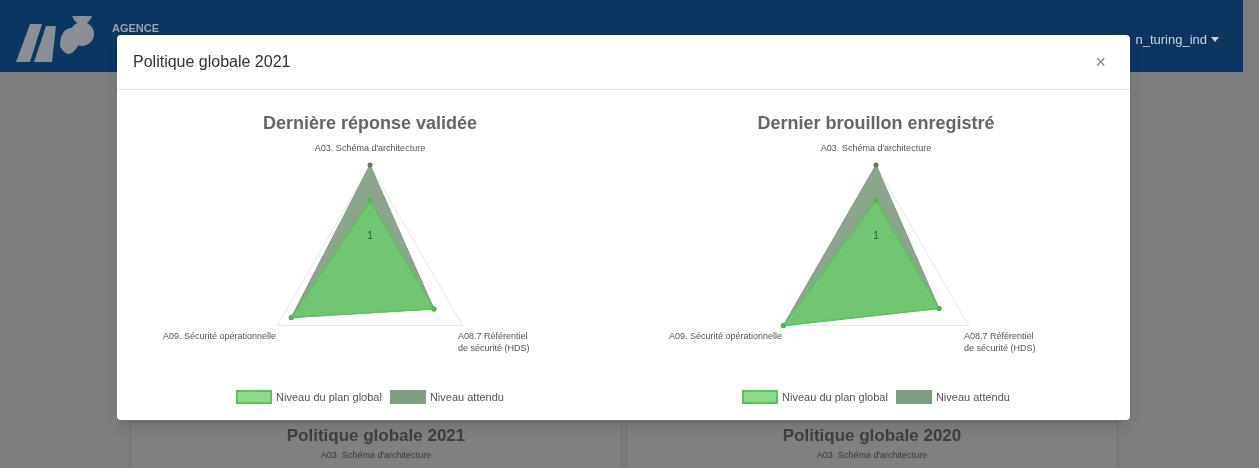  I want to click on modal-title: Politique globale 2021, so click(212, 62).